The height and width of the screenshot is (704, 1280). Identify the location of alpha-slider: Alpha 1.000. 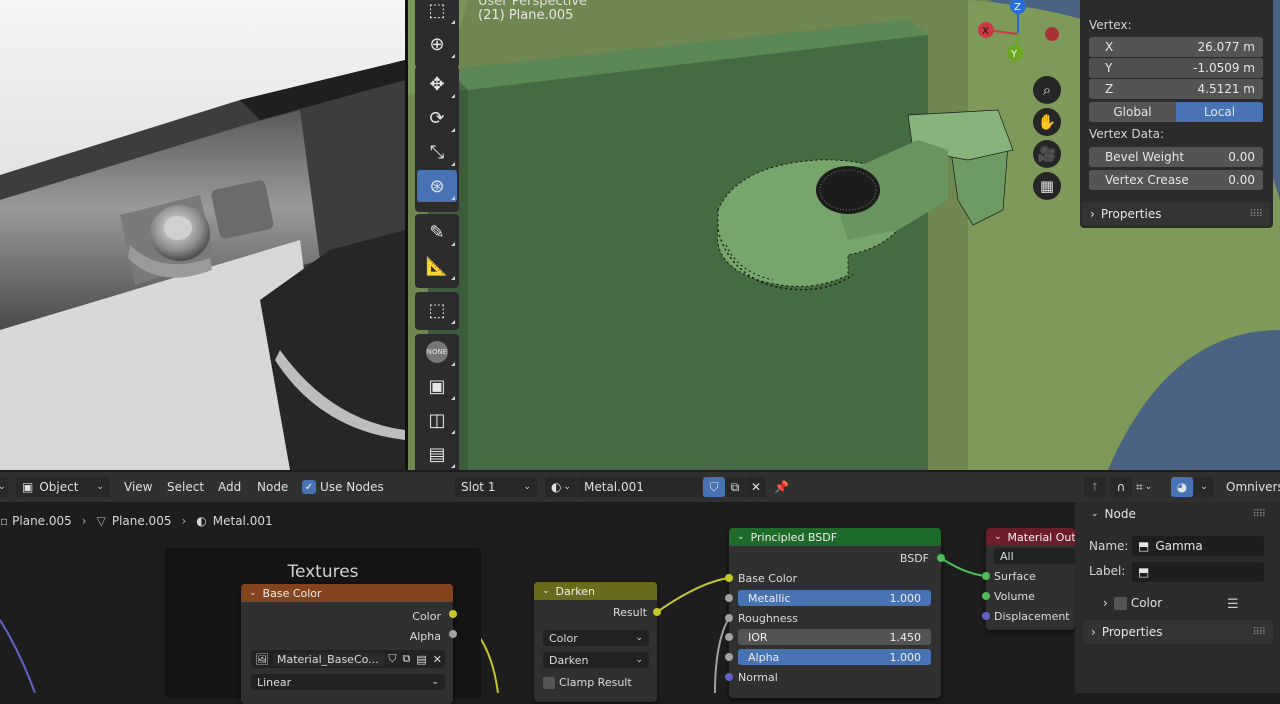
(834, 657).